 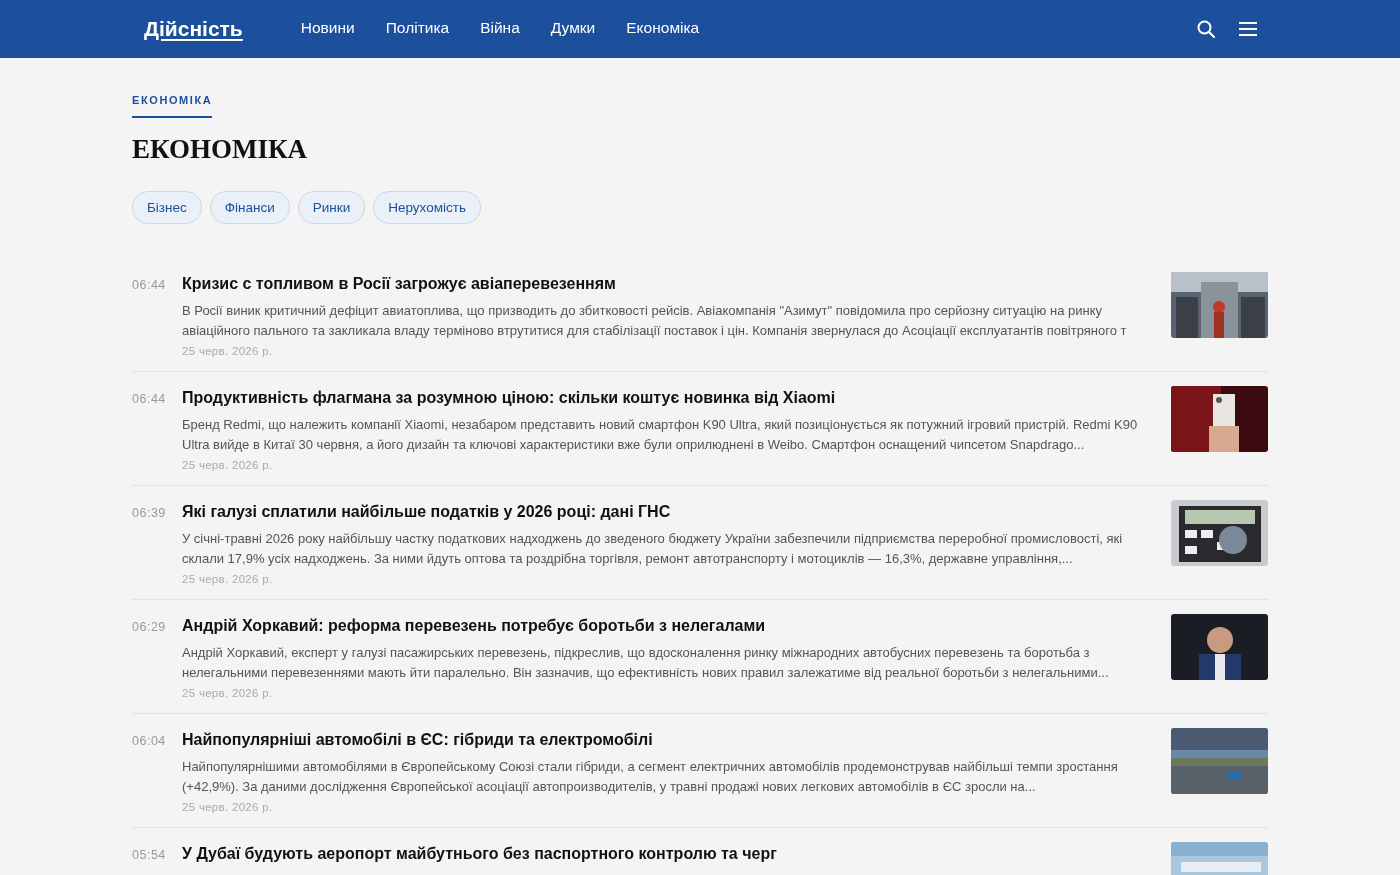 I want to click on article-headline: Які галузі сплатили найбільше податків у 2026 році: дані ГНС, so click(x=426, y=512).